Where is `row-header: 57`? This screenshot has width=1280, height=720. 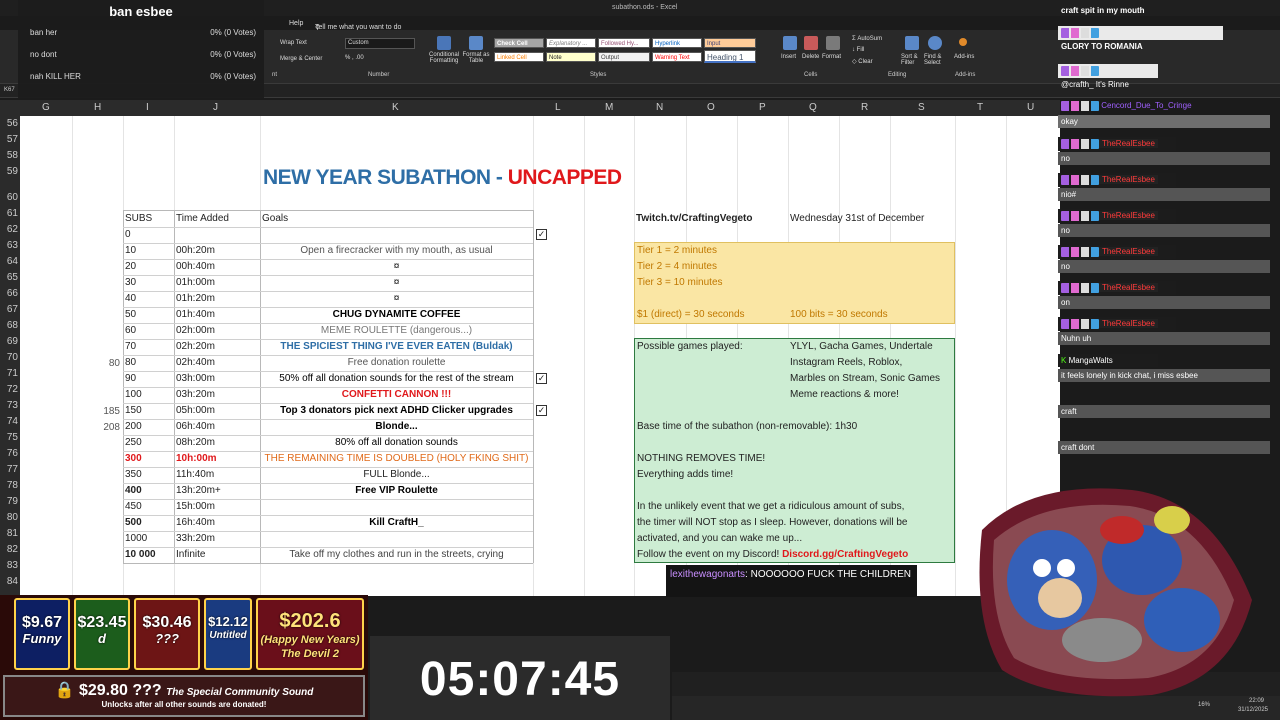 row-header: 57 is located at coordinates (10, 139).